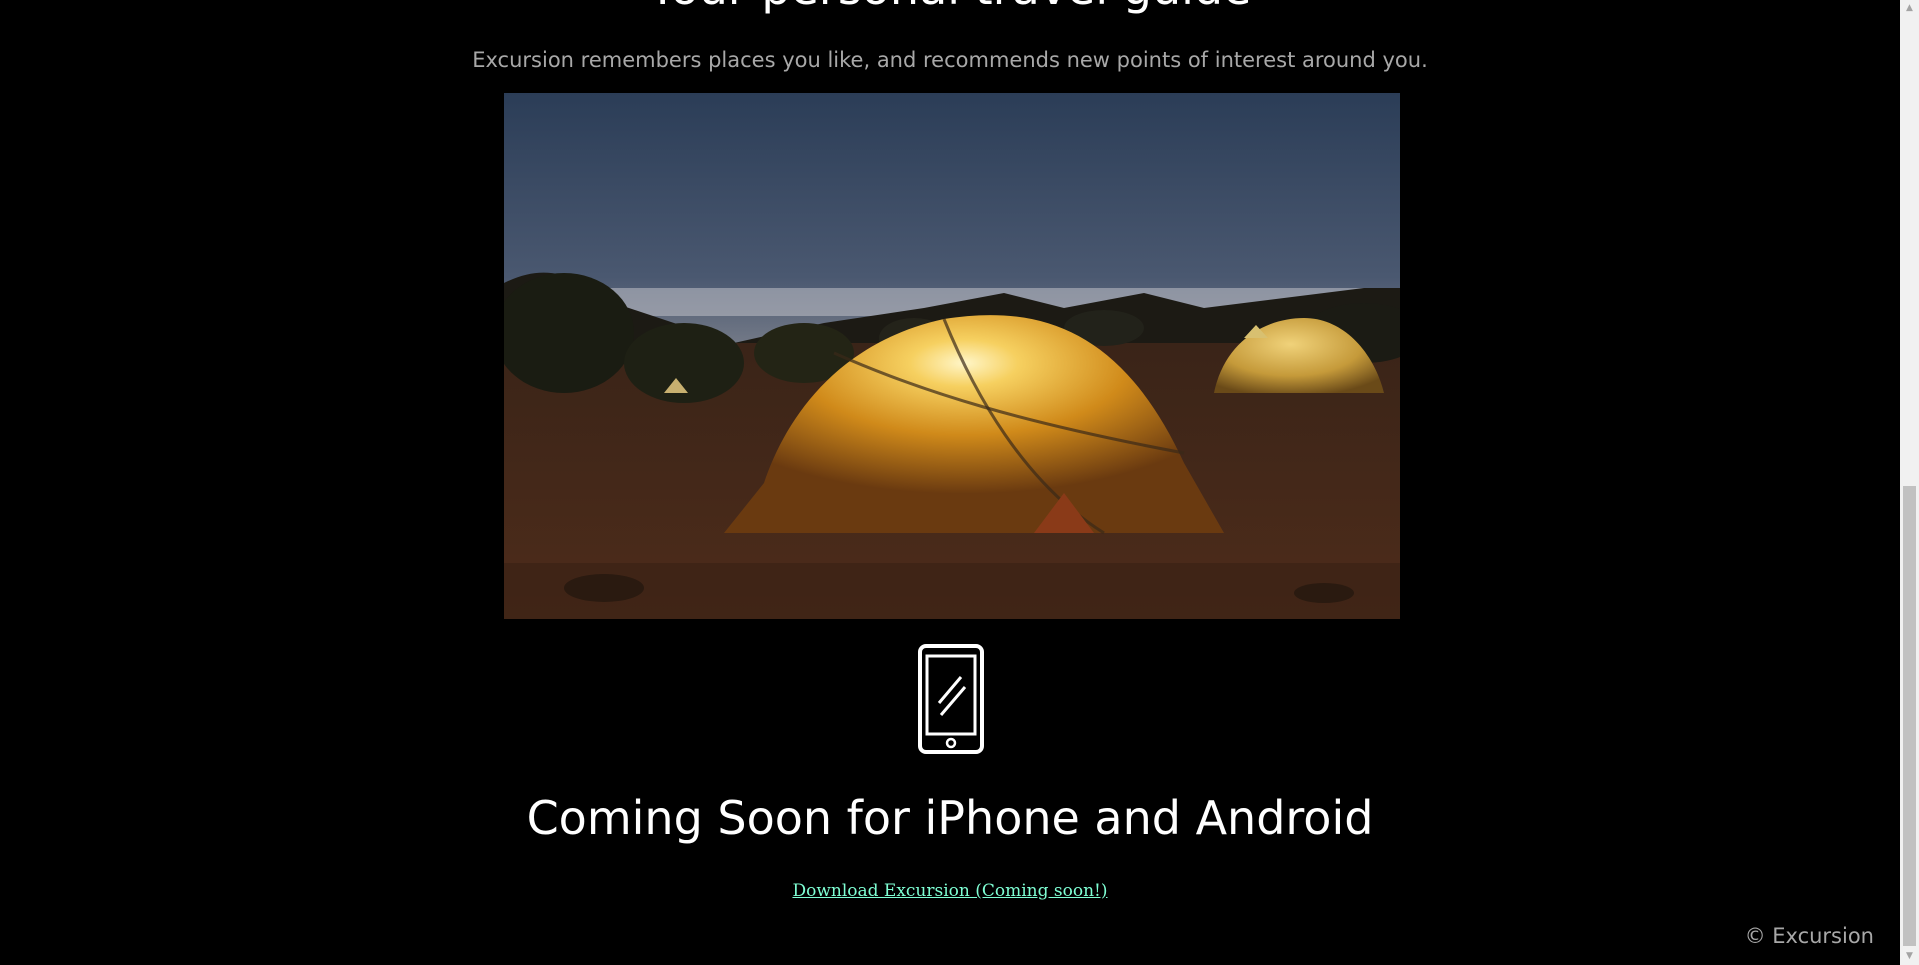  What do you see at coordinates (950, 5) in the screenshot?
I see `hero-title: Your personal travel guide` at bounding box center [950, 5].